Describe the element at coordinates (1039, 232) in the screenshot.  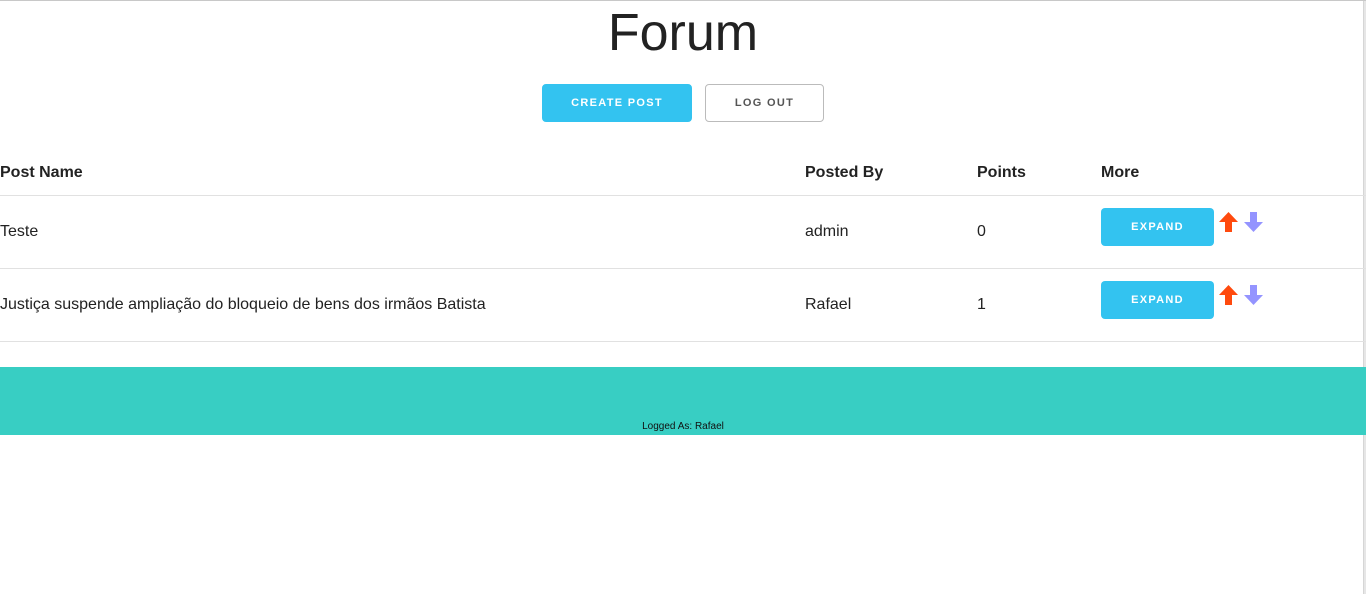
I see `post-points: 0` at that location.